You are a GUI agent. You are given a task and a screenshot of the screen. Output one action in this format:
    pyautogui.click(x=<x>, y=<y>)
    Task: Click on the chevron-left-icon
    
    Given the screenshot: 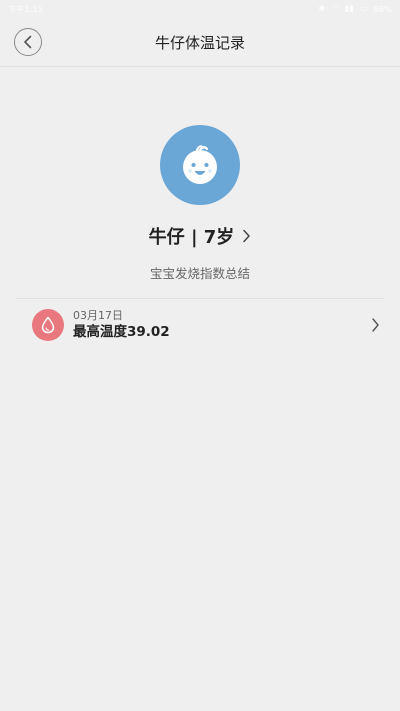 What is the action you would take?
    pyautogui.click(x=28, y=42)
    